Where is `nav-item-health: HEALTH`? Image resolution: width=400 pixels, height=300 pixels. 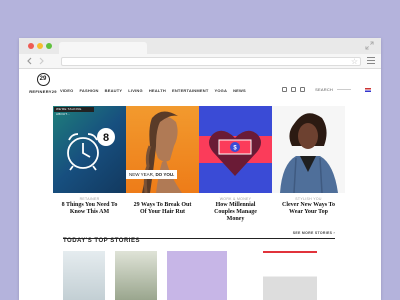
nav-item-health: HEALTH is located at coordinates (157, 90).